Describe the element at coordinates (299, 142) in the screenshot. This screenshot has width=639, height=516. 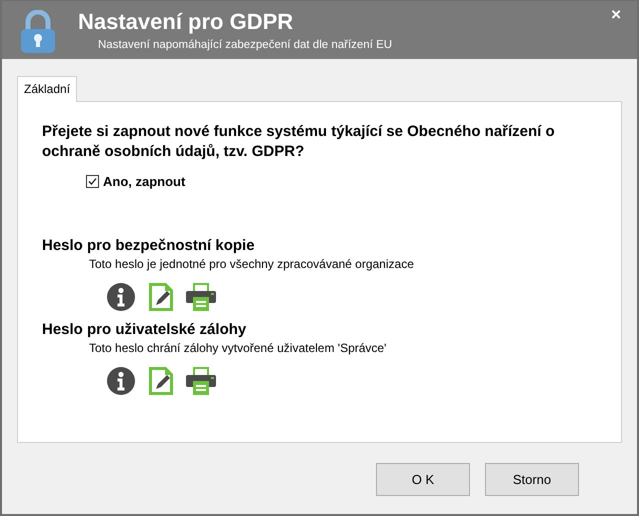
I see `question-text: Přejete si zapnout nové funkce systému týkající se Obecného nařízení o ochraně osobních údajů, tzv. GDPR?` at that location.